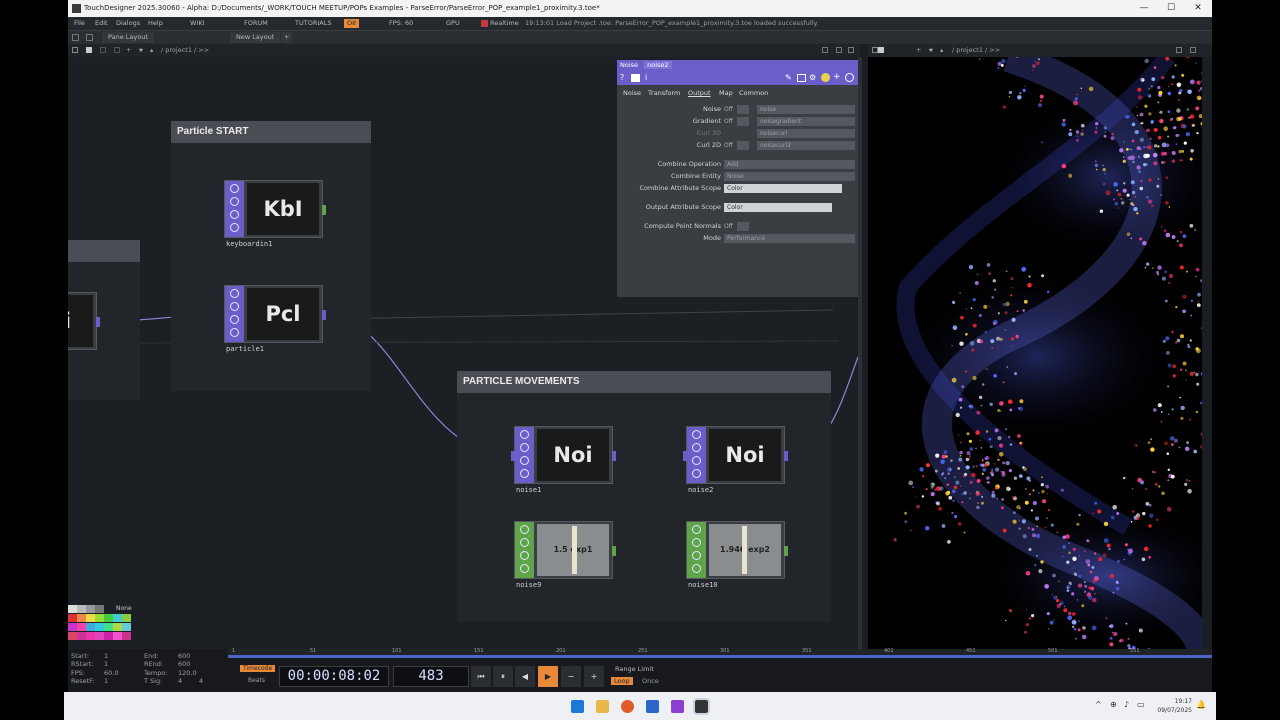 The width and height of the screenshot is (1280, 720). I want to click on dropdown: Performance, so click(789, 238).